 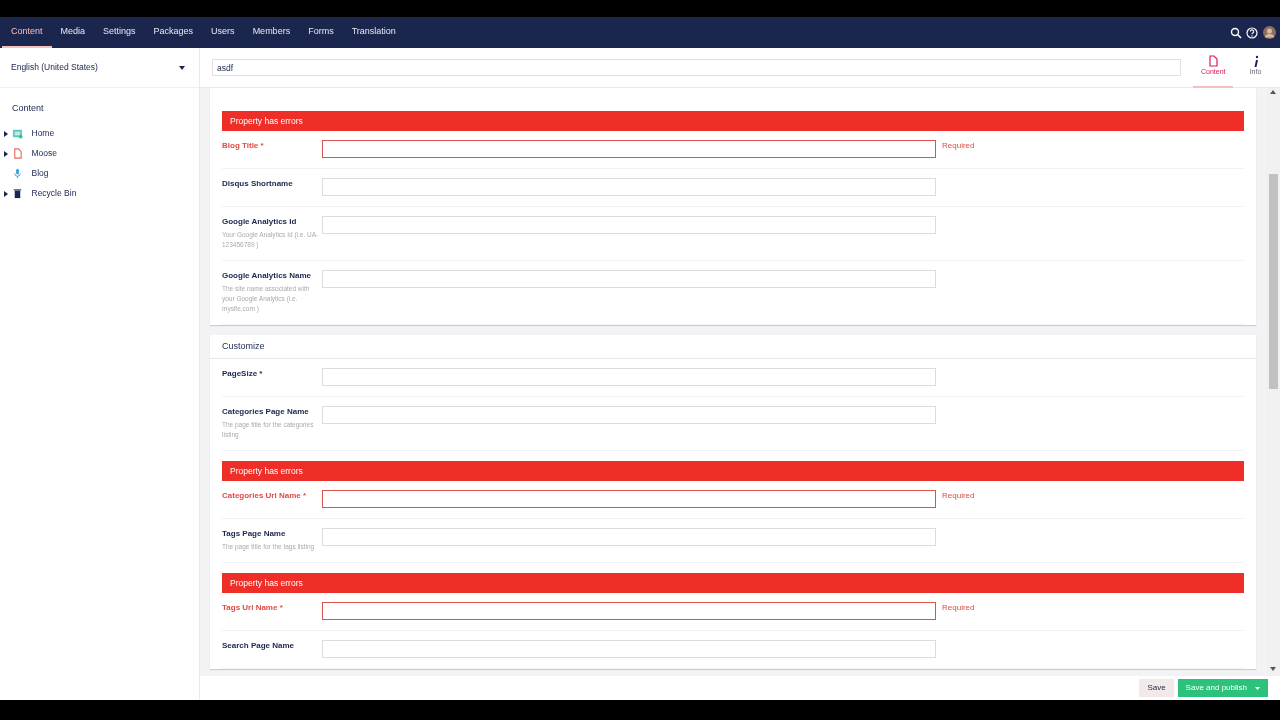 I want to click on tree-item: Moose, so click(x=99, y=153).